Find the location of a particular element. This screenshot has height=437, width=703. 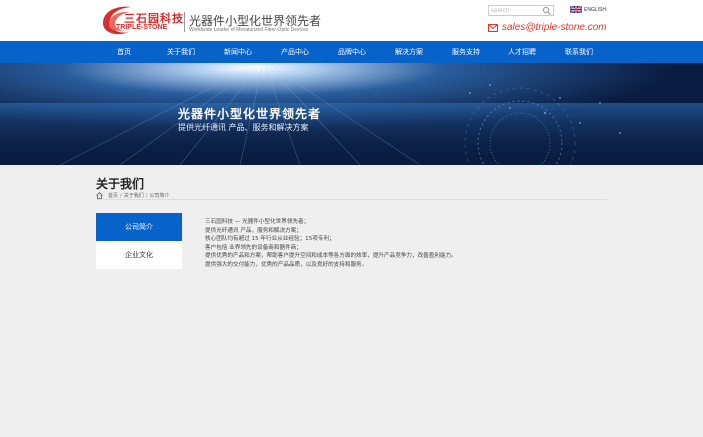

search-icon is located at coordinates (547, 11).